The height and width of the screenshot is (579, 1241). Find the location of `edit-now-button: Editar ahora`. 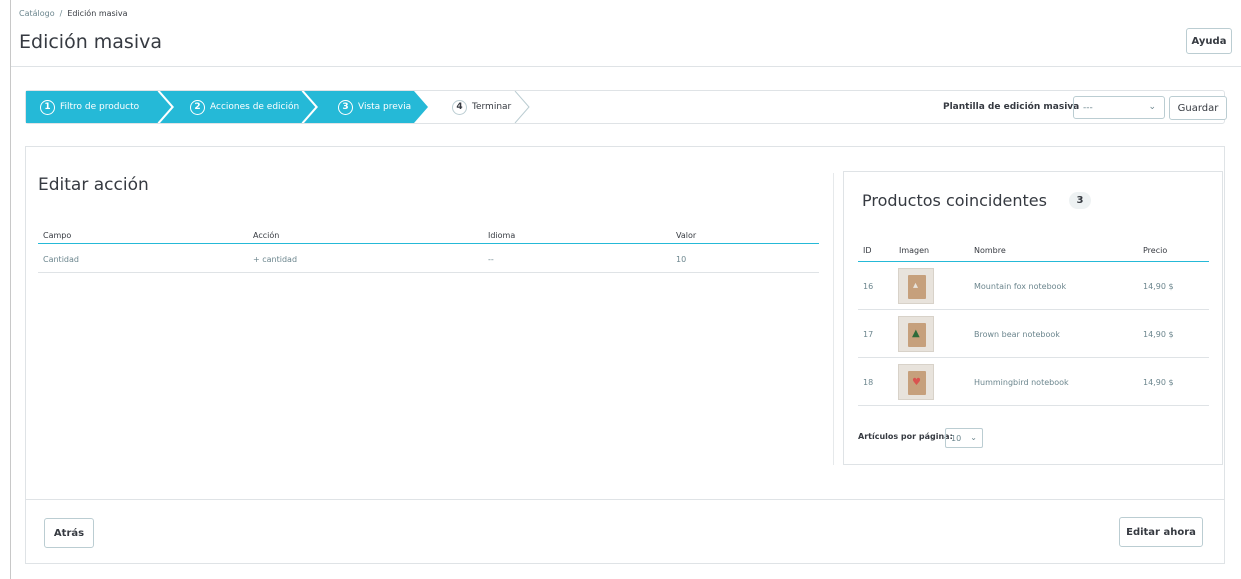

edit-now-button: Editar ahora is located at coordinates (1161, 532).